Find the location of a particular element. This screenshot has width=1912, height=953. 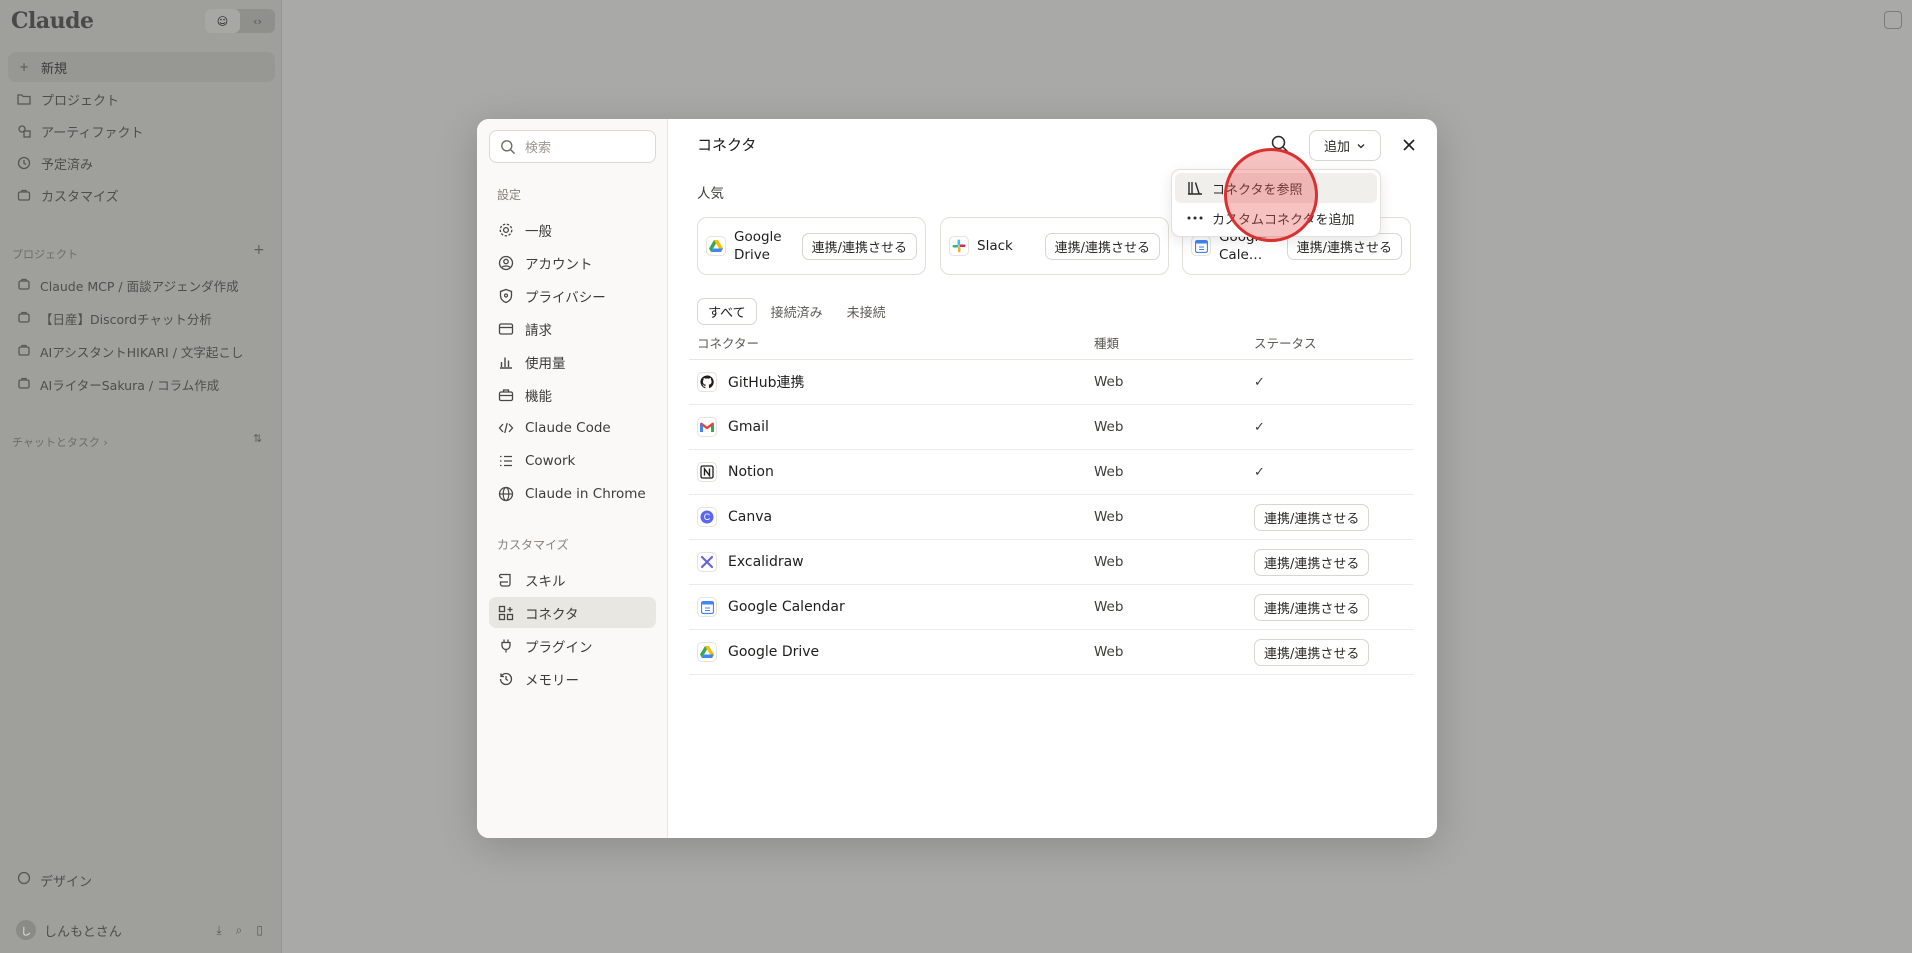

tab-not-connected: 未接続 is located at coordinates (866, 311).